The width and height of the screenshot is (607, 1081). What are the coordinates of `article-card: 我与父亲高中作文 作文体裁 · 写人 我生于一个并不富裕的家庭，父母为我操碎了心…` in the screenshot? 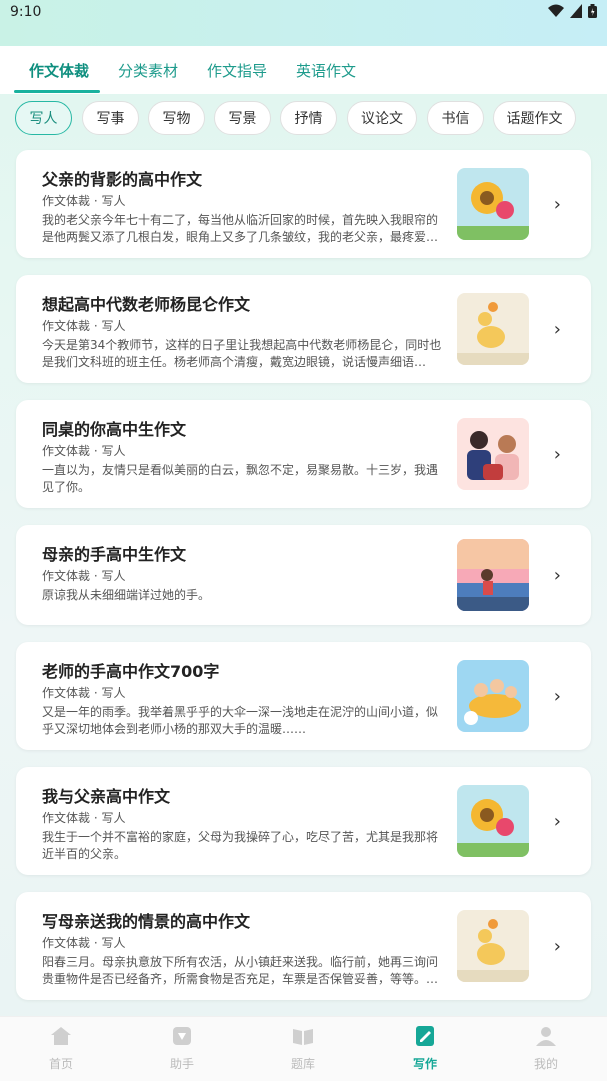 It's located at (303, 821).